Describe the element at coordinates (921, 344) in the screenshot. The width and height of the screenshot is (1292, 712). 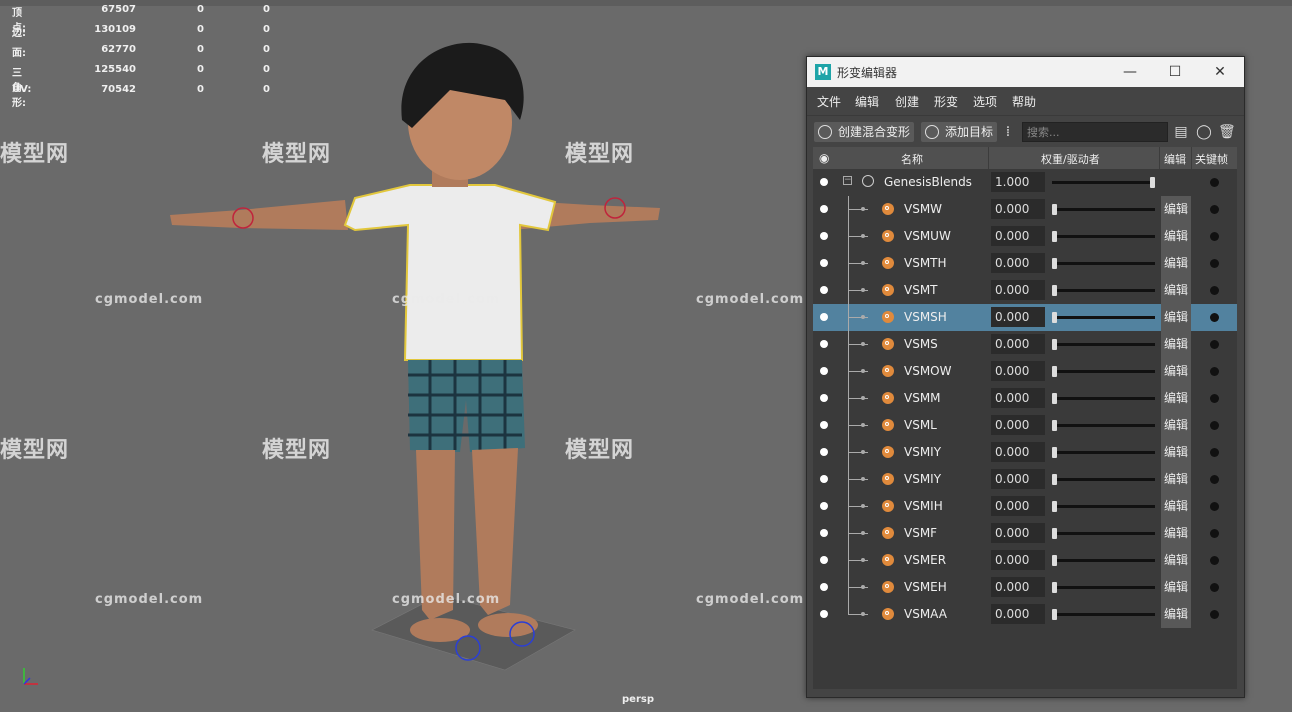
I see `target-name: VSMS` at that location.